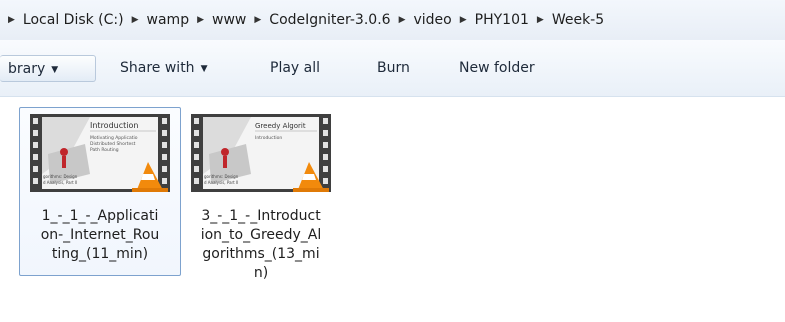 The height and width of the screenshot is (322, 785). Describe the element at coordinates (432, 20) in the screenshot. I see `breadcrumb-item-video: video` at that location.